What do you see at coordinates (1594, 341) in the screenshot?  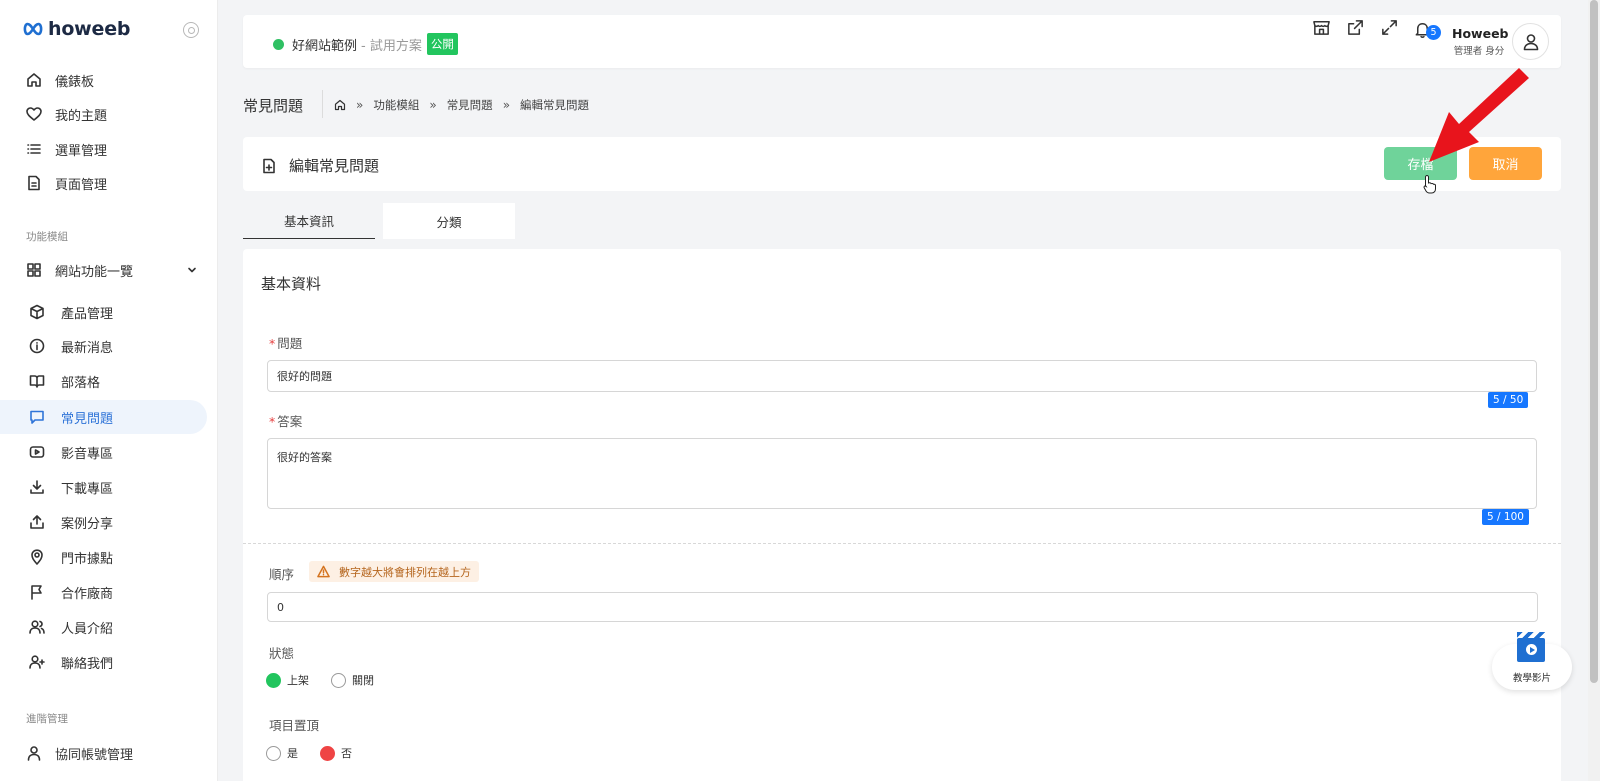 I see `scrollbar-thumb` at bounding box center [1594, 341].